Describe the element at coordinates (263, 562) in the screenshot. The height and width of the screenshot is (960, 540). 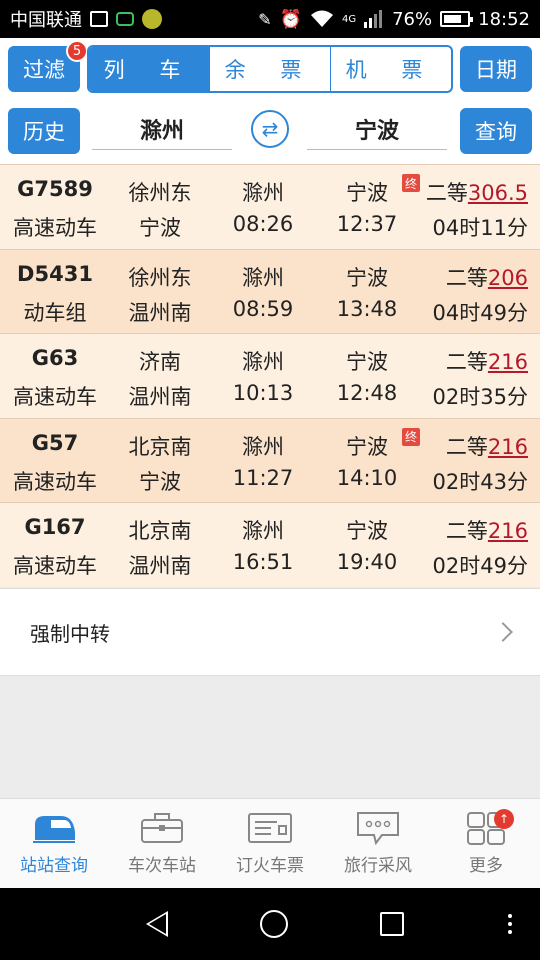
I see `departure-time: 16:51` at that location.